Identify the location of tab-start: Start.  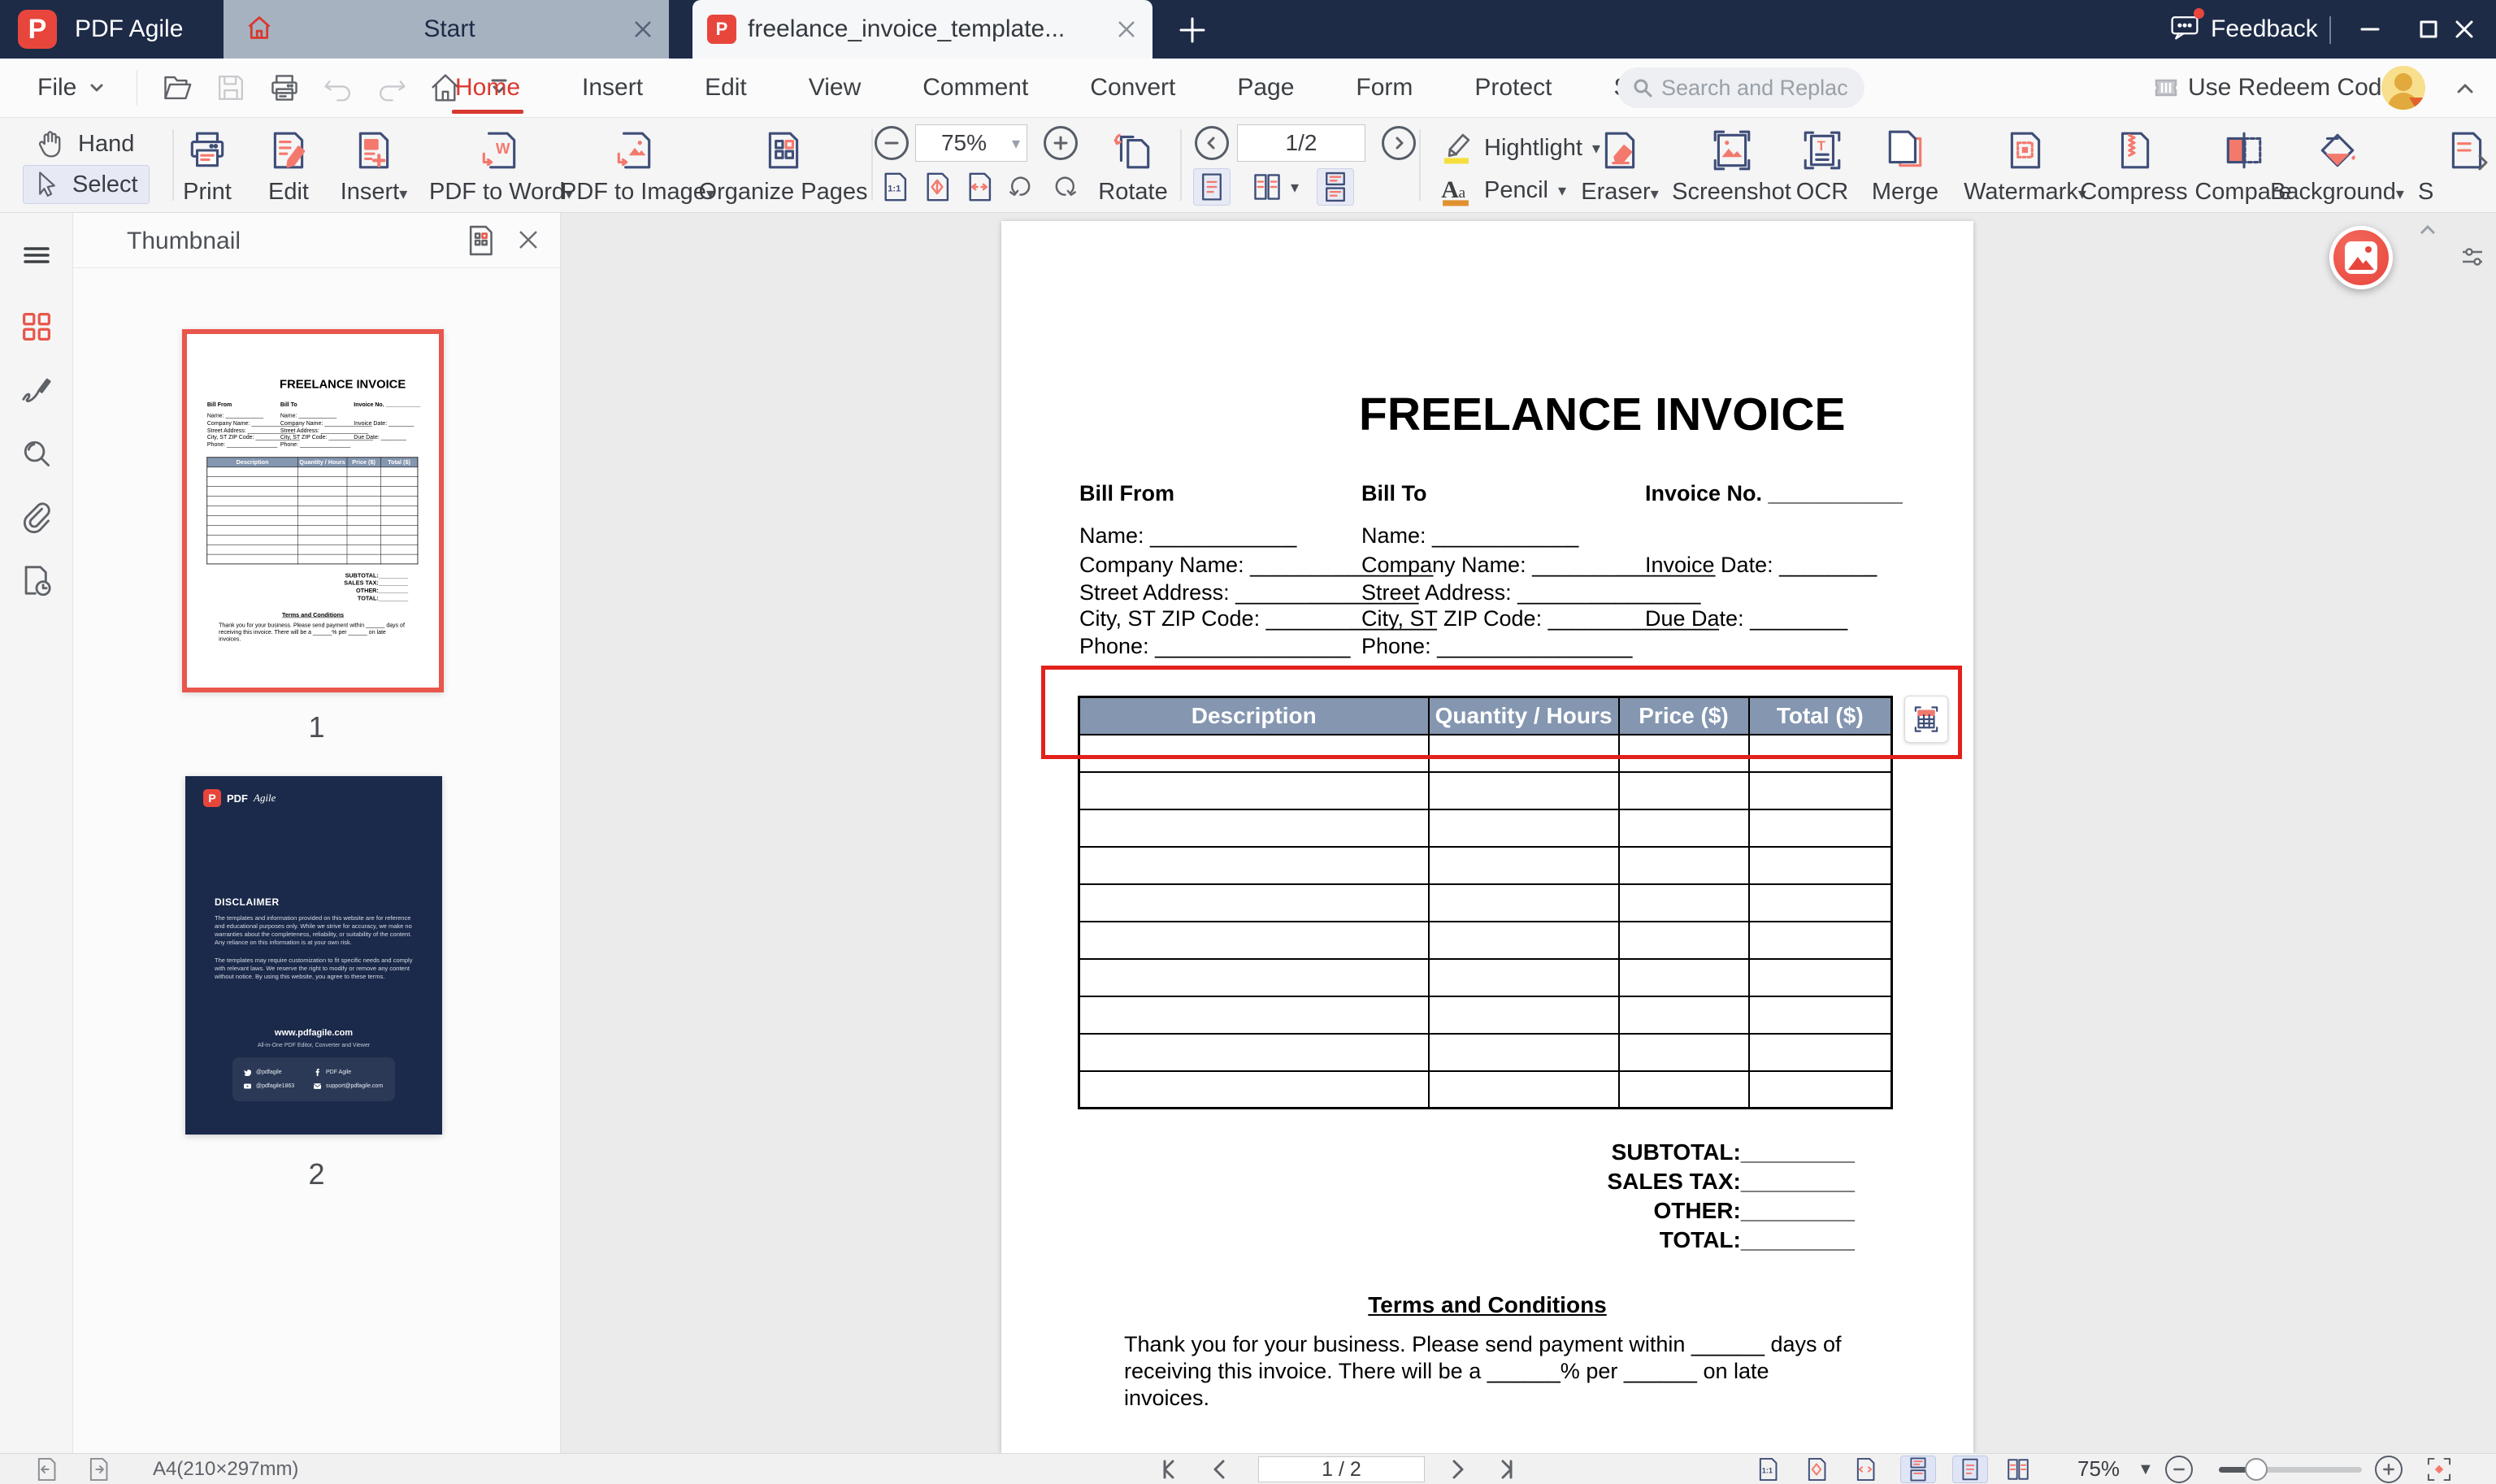
(446, 29).